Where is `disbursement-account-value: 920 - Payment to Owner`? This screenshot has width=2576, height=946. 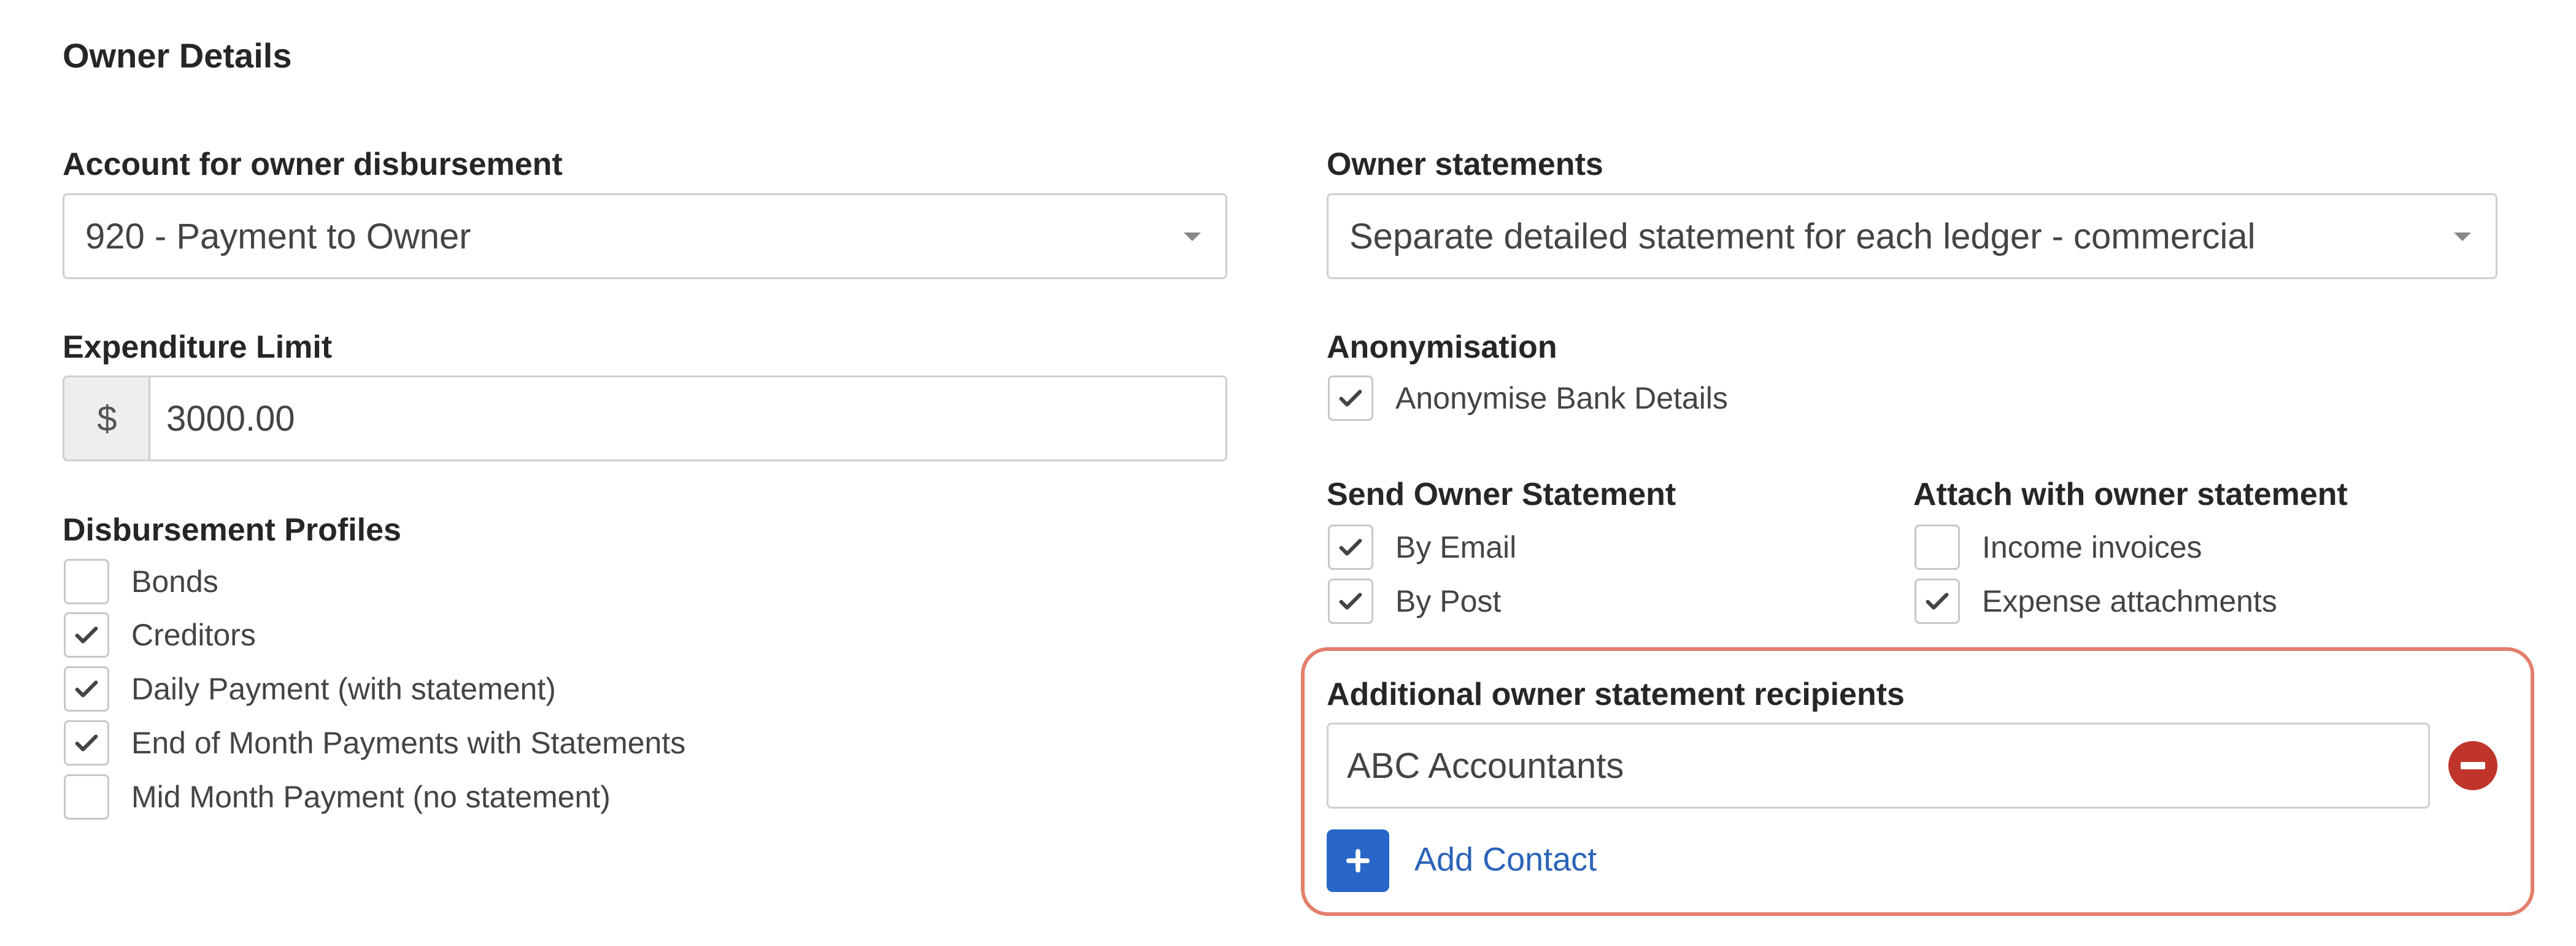
disbursement-account-value: 920 - Payment to Owner is located at coordinates (278, 236).